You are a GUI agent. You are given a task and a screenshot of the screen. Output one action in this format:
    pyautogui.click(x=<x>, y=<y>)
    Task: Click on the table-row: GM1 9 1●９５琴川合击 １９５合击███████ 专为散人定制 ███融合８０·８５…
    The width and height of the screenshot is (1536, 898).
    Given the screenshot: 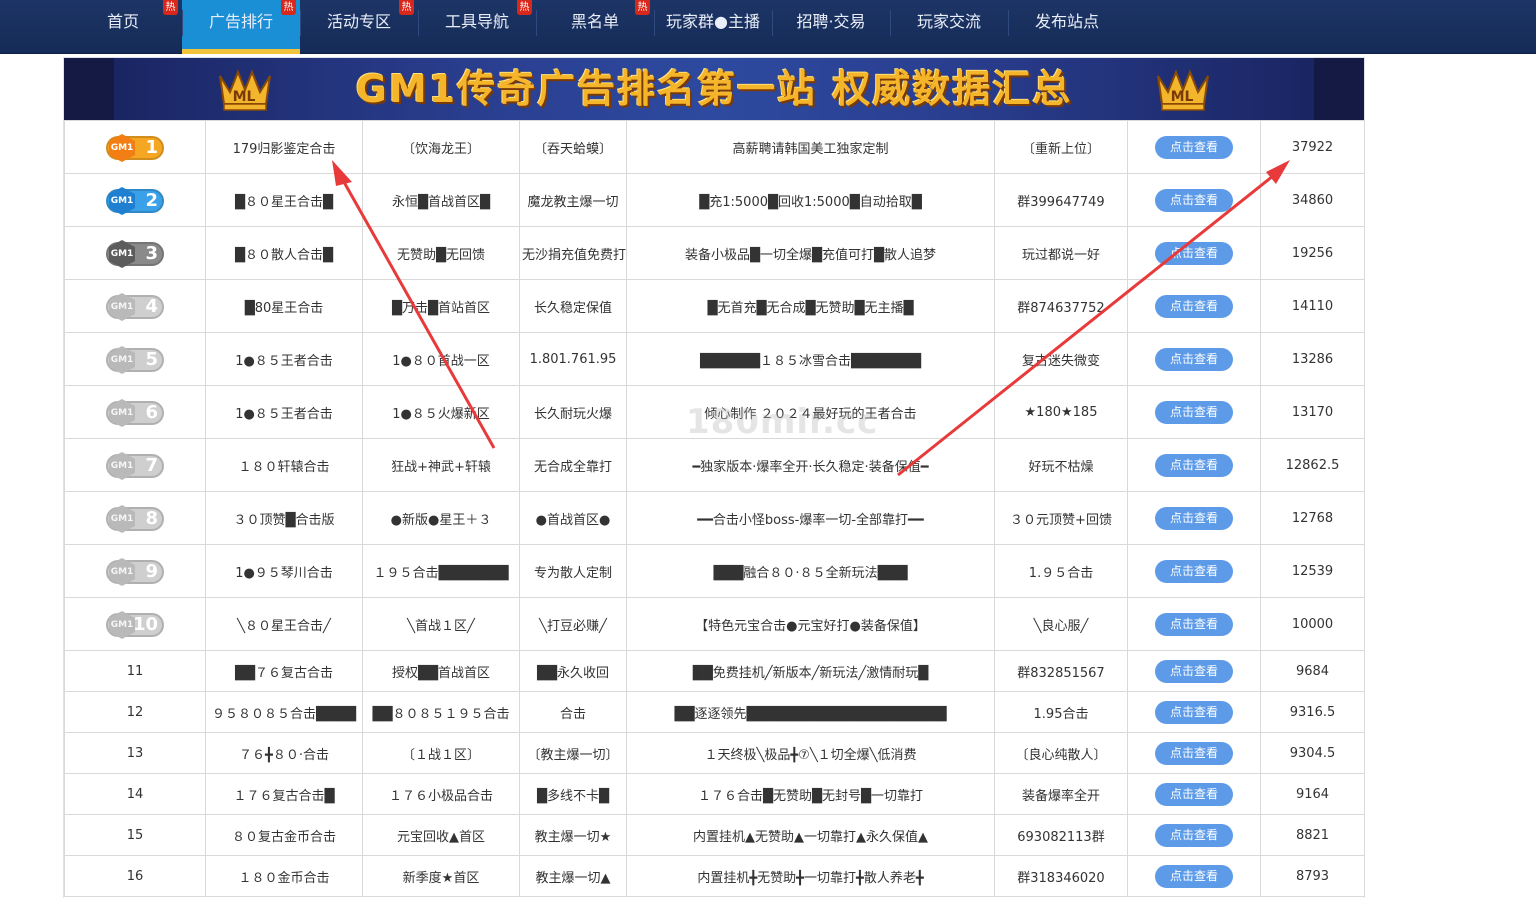 What is the action you would take?
    pyautogui.click(x=714, y=571)
    